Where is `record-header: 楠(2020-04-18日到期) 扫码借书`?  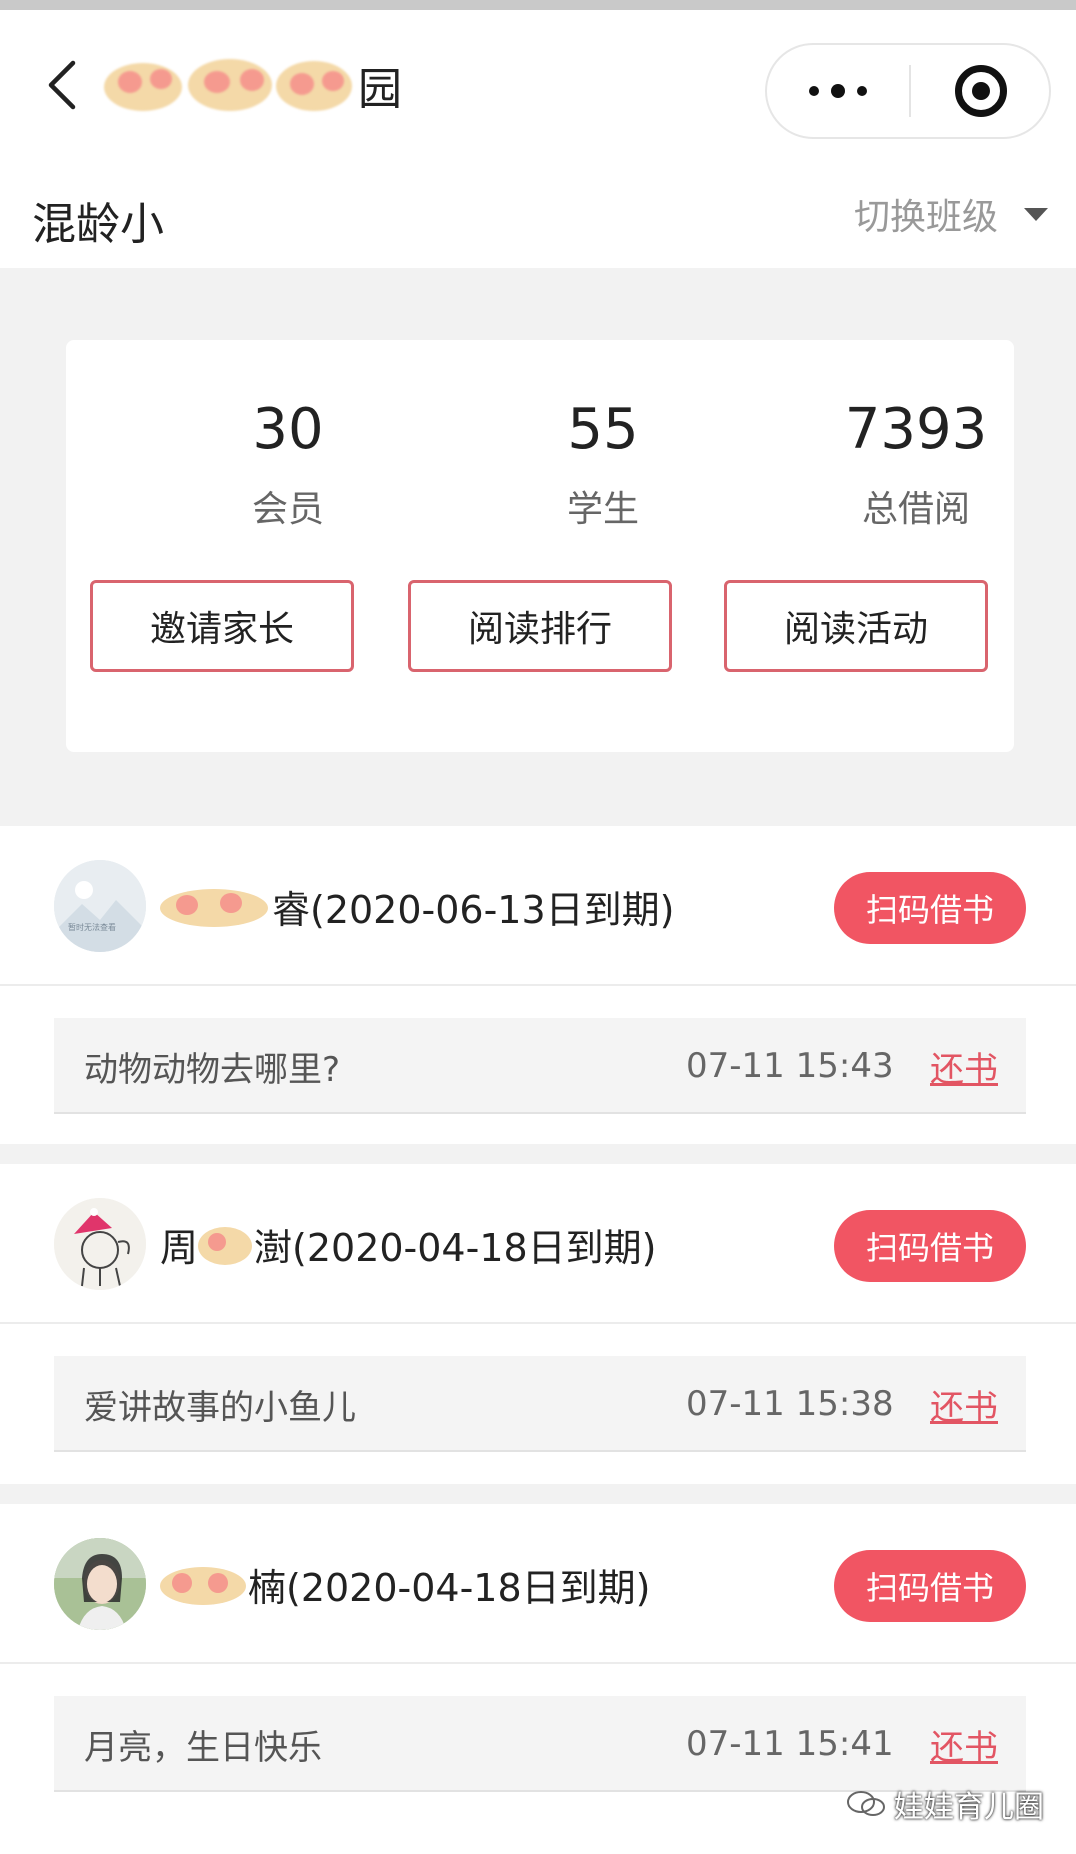 record-header: 楠(2020-04-18日到期) 扫码借书 is located at coordinates (538, 1584).